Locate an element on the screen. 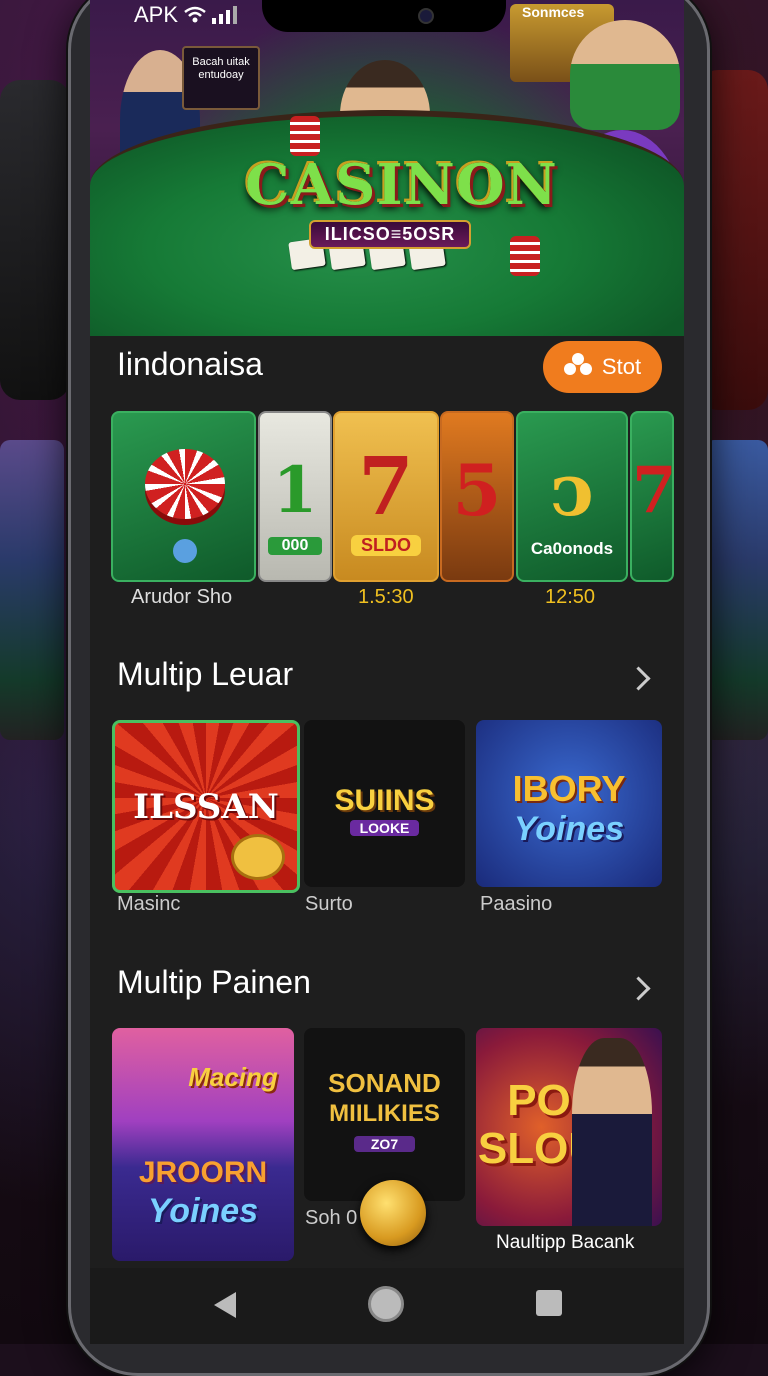 The height and width of the screenshot is (1376, 768). hero-figure-man-green is located at coordinates (625, 75).